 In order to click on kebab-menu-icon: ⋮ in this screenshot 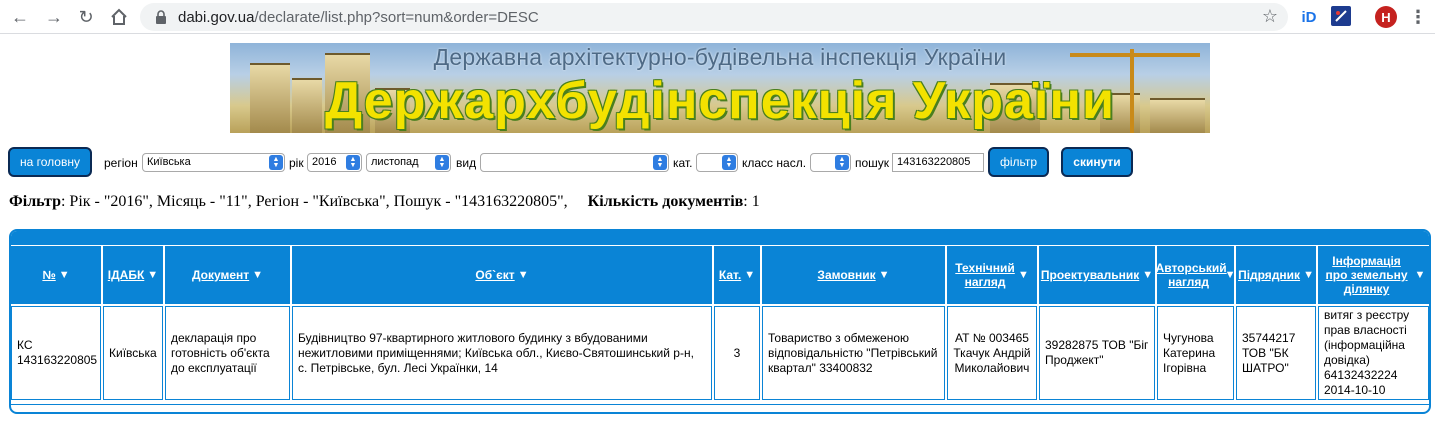, I will do `click(1418, 17)`.